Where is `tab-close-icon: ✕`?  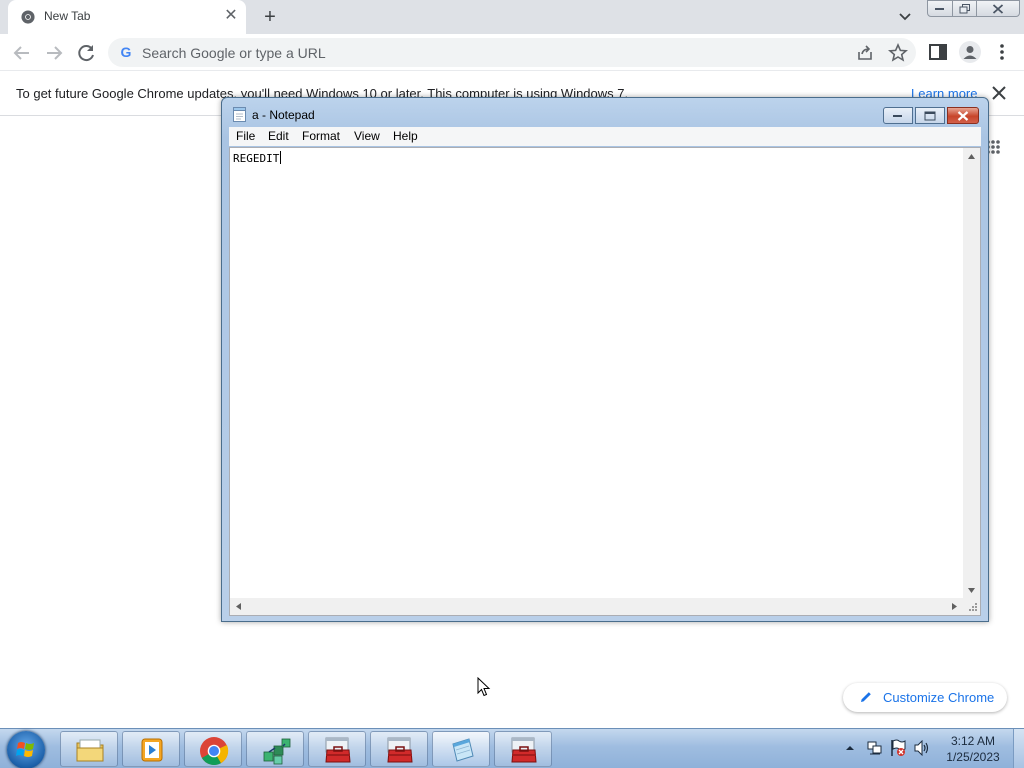 tab-close-icon: ✕ is located at coordinates (231, 16).